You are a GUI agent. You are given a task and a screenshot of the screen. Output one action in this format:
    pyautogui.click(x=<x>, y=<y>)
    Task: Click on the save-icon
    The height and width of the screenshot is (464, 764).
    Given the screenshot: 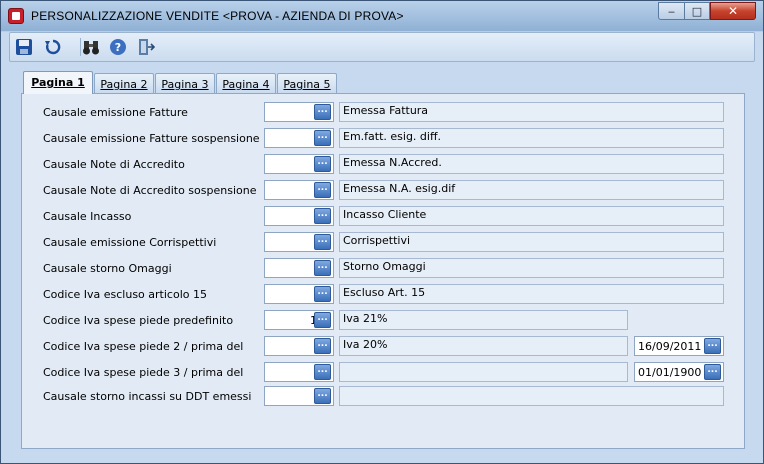 What is the action you would take?
    pyautogui.click(x=24, y=47)
    